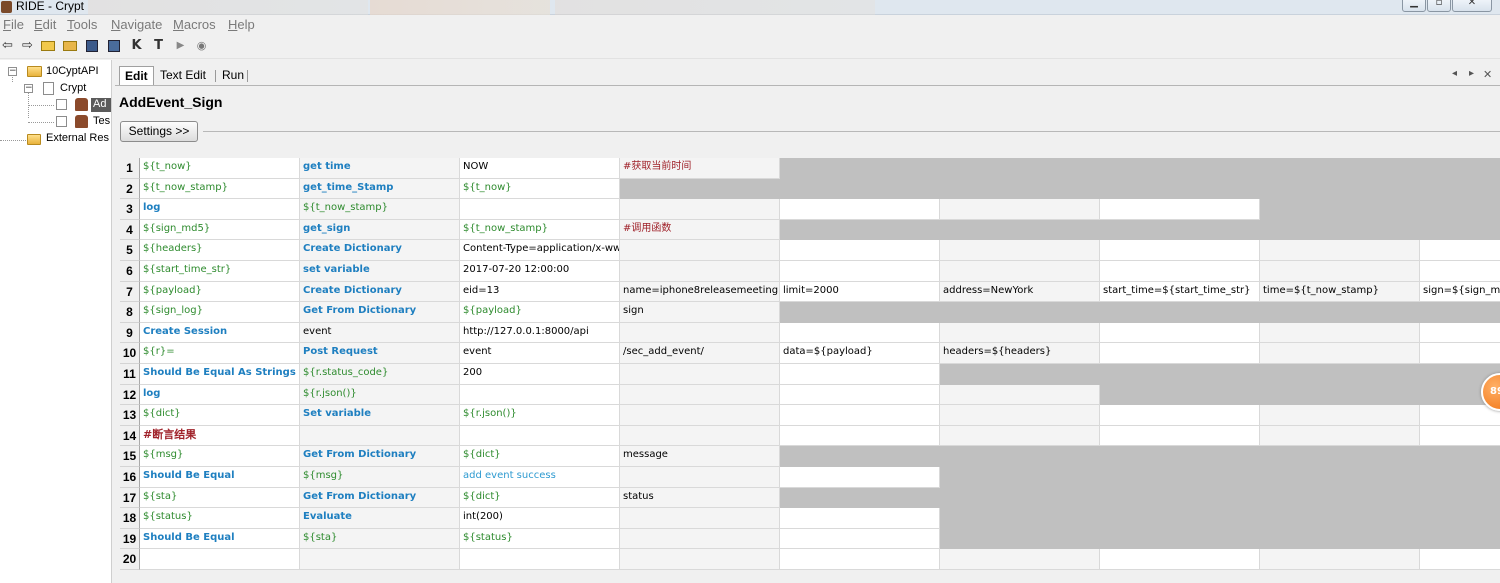 The image size is (1500, 583). Describe the element at coordinates (1180, 292) in the screenshot. I see `grid-cell: start_time=${start_time_str}` at that location.